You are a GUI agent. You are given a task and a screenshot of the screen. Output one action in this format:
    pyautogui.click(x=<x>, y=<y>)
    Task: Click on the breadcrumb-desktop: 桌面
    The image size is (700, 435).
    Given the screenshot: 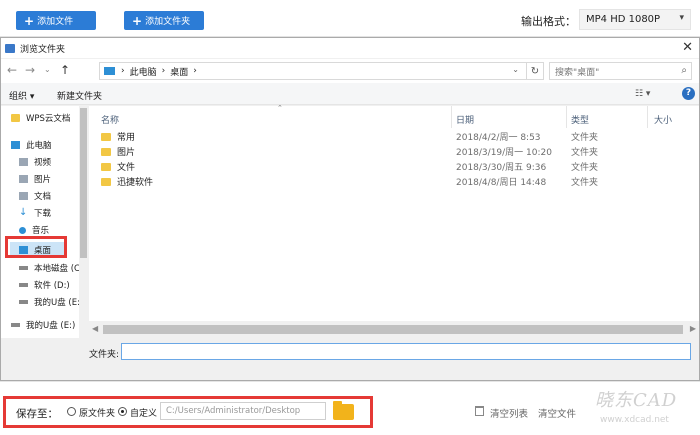 What is the action you would take?
    pyautogui.click(x=179, y=71)
    